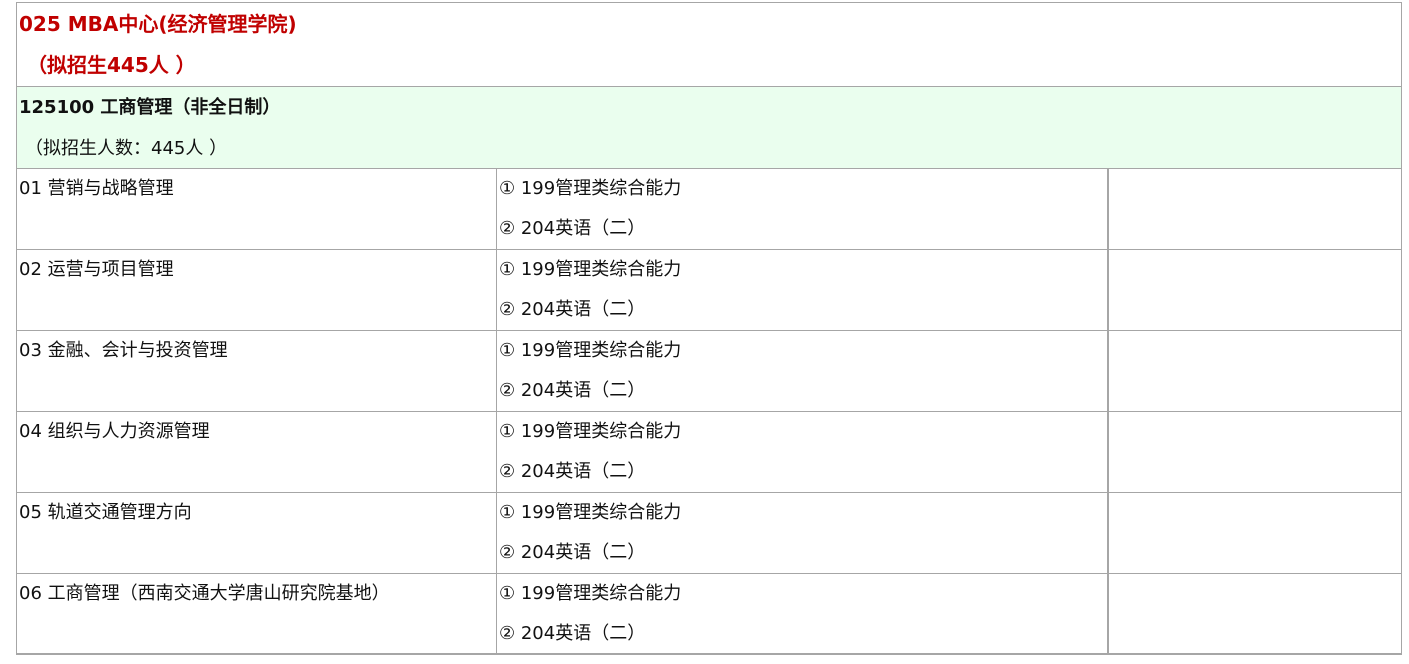 The height and width of the screenshot is (664, 1409). Describe the element at coordinates (150, 107) in the screenshot. I see `major-title: 125100 工商管理（非全日制）` at that location.